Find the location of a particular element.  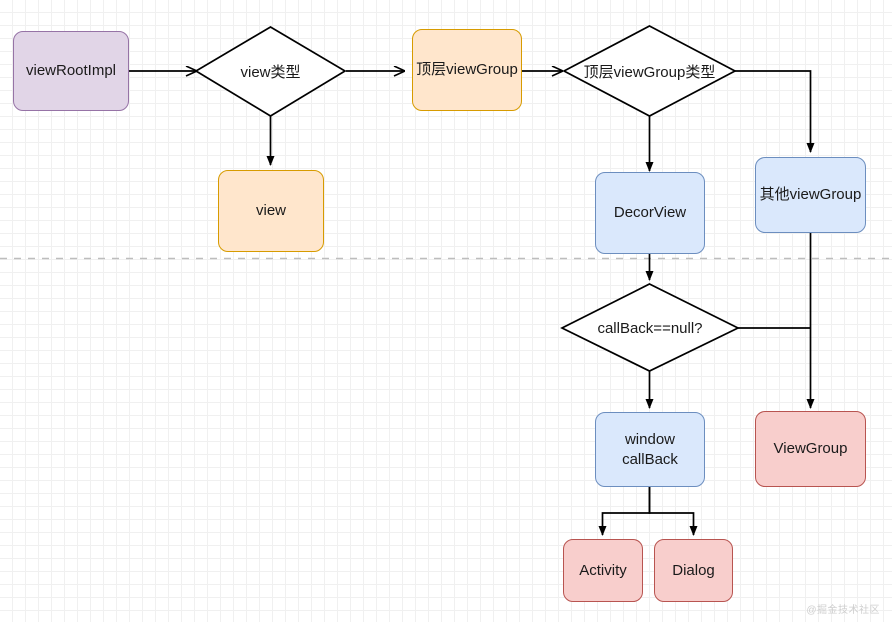

node-dialog: Dialog is located at coordinates (693, 570).